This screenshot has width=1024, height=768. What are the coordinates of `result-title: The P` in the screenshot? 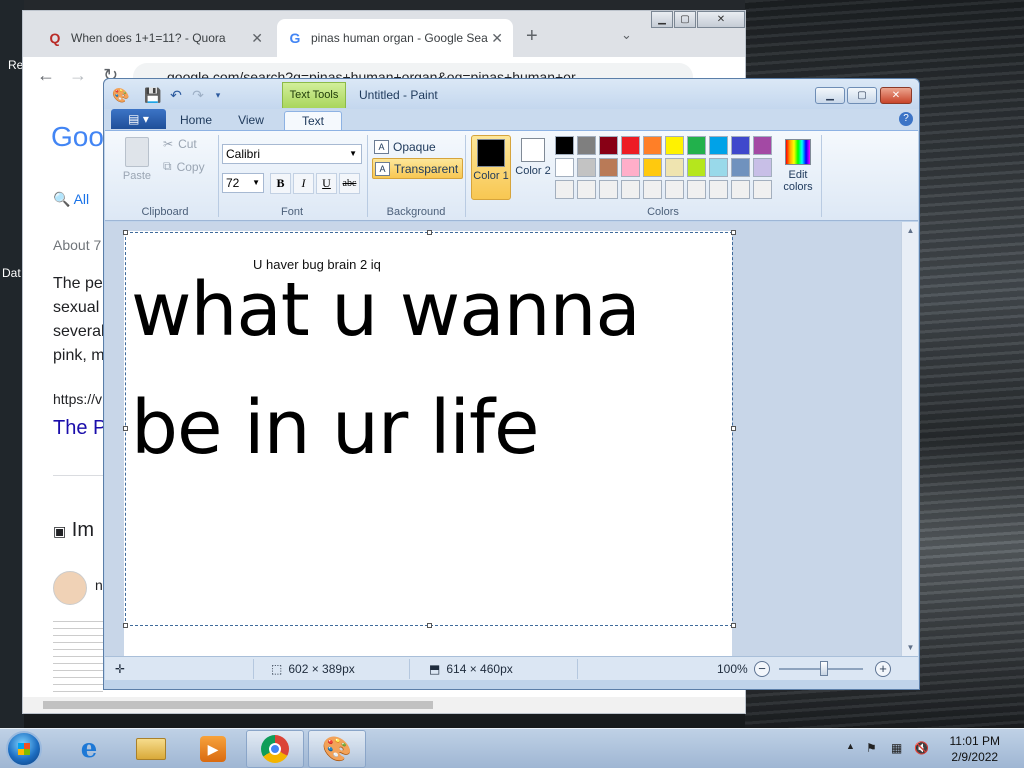 It's located at (79, 428).